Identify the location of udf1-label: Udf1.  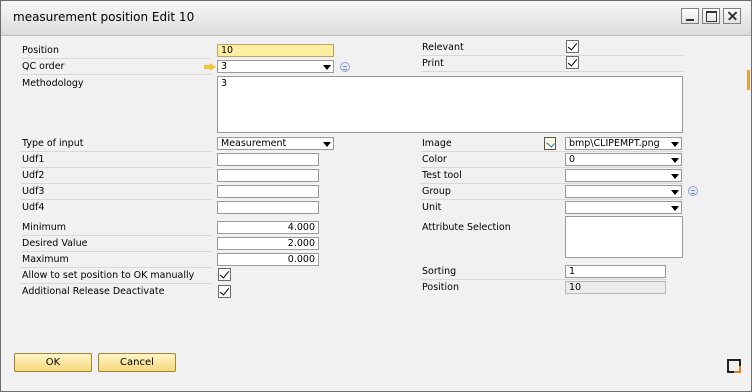
(33, 159).